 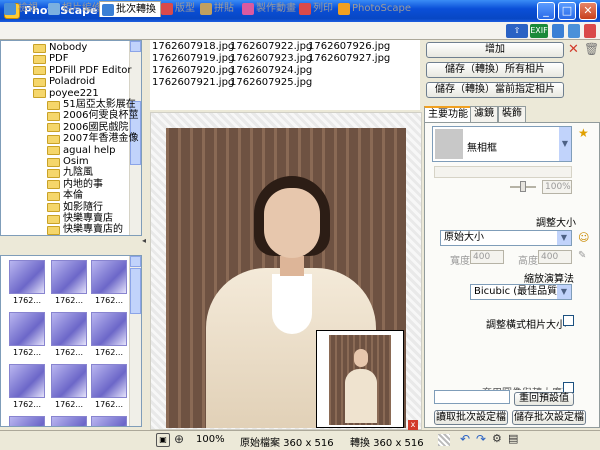 I want to click on tree-item: 本倫, so click(x=65, y=196).